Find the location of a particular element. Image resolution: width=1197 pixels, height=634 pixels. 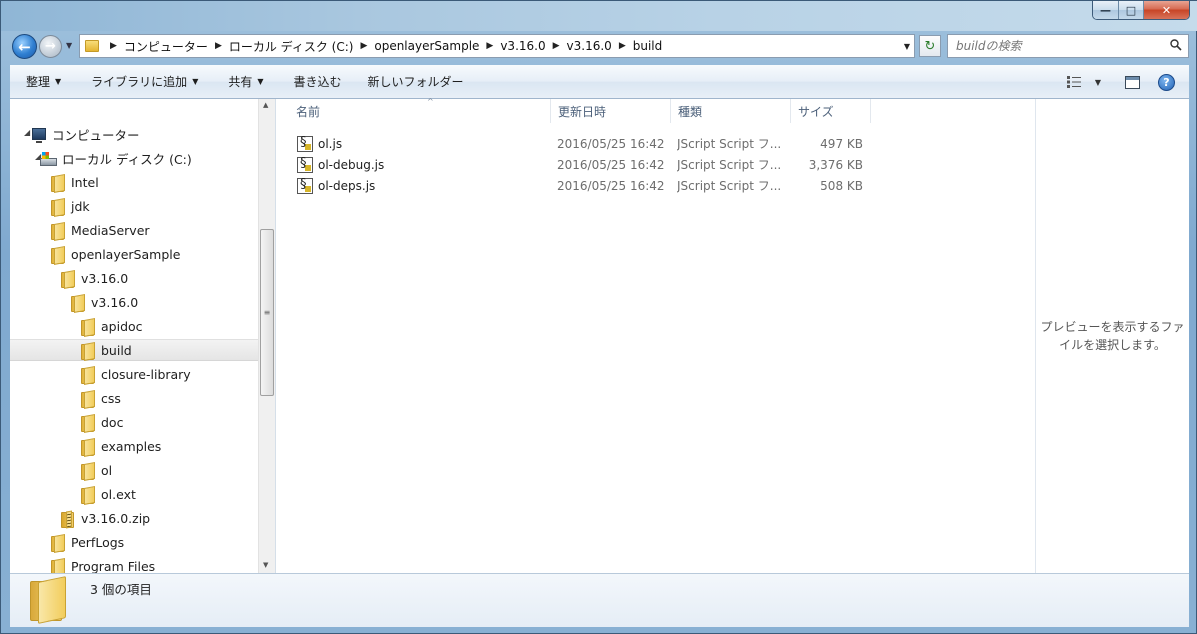

tree-item-ol: ol is located at coordinates (96, 470).